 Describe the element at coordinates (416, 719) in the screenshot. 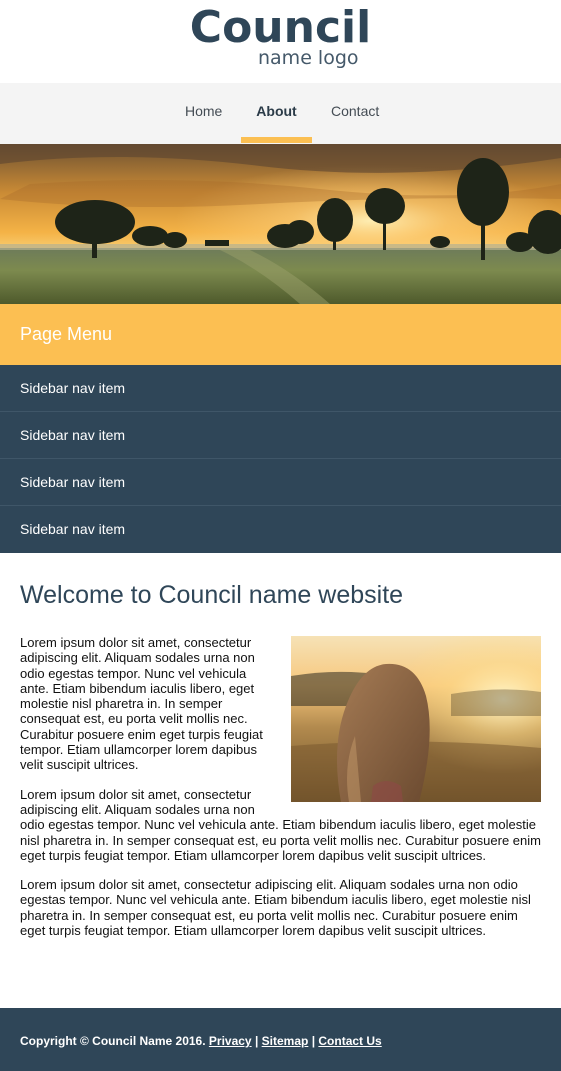

I see `girl-in-field-image` at that location.